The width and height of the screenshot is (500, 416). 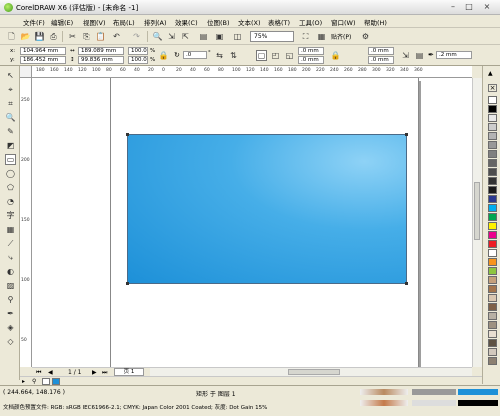 What do you see at coordinates (305, 36) in the screenshot?
I see `full-screen-preview-icon: ⛶` at bounding box center [305, 36].